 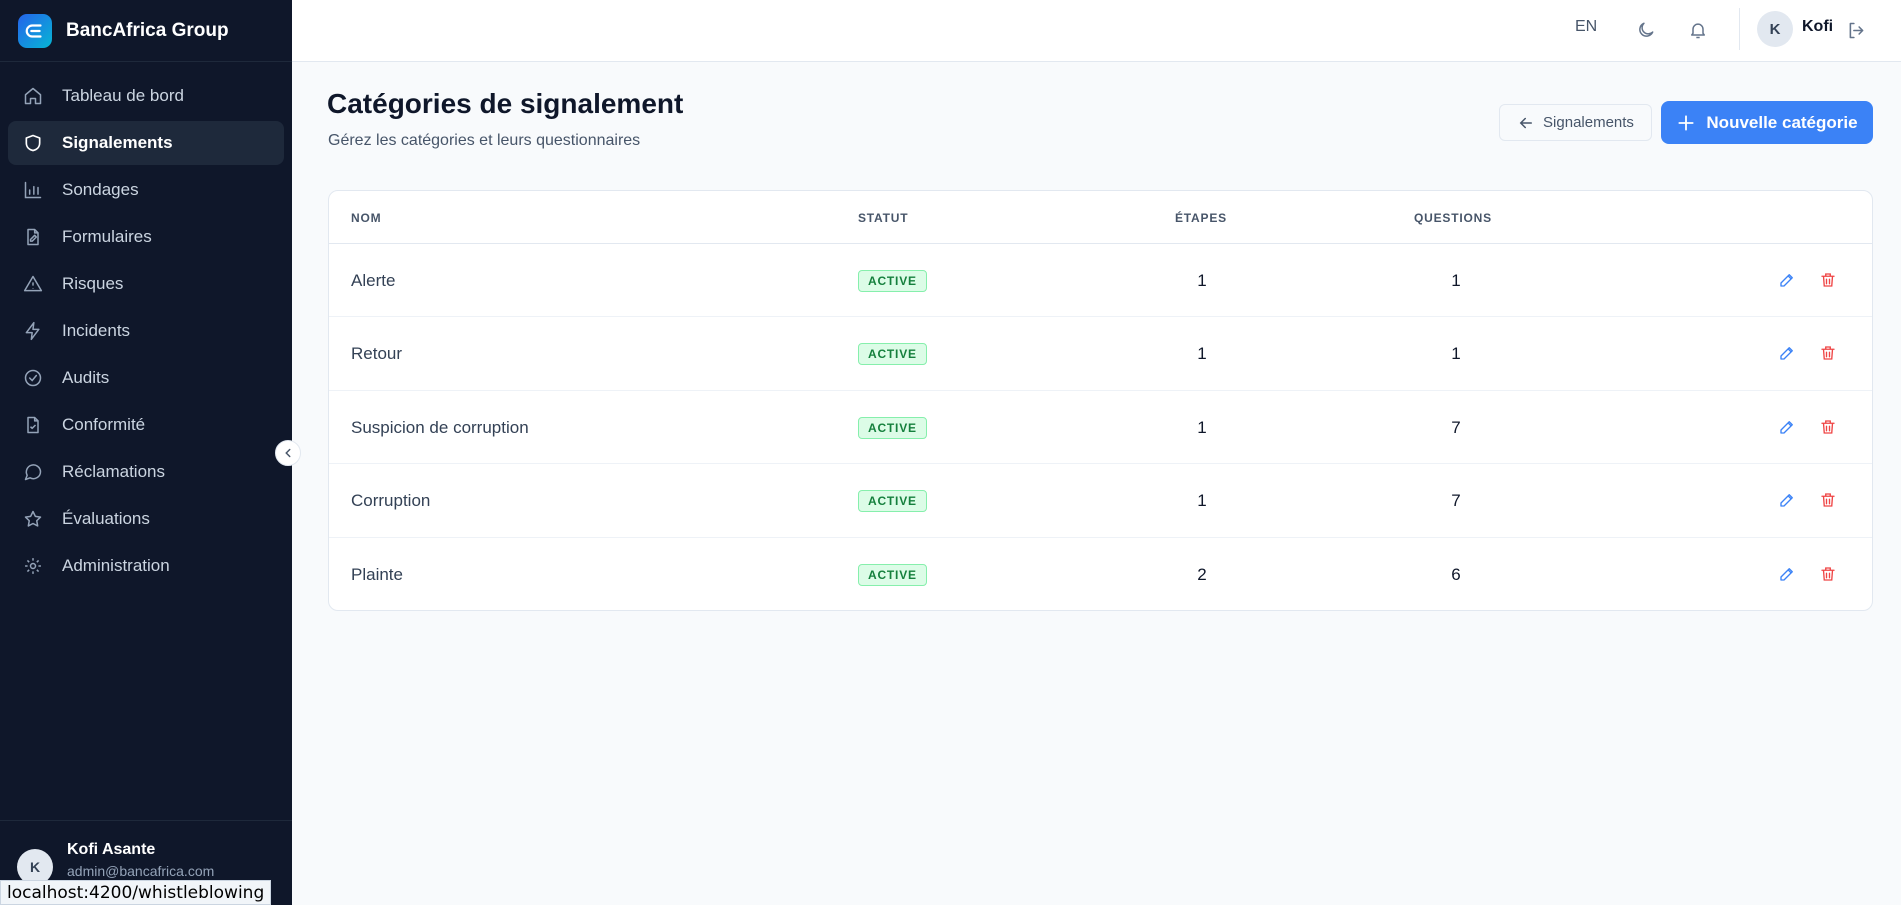 I want to click on sidebar-item-label: Risques, so click(x=93, y=283).